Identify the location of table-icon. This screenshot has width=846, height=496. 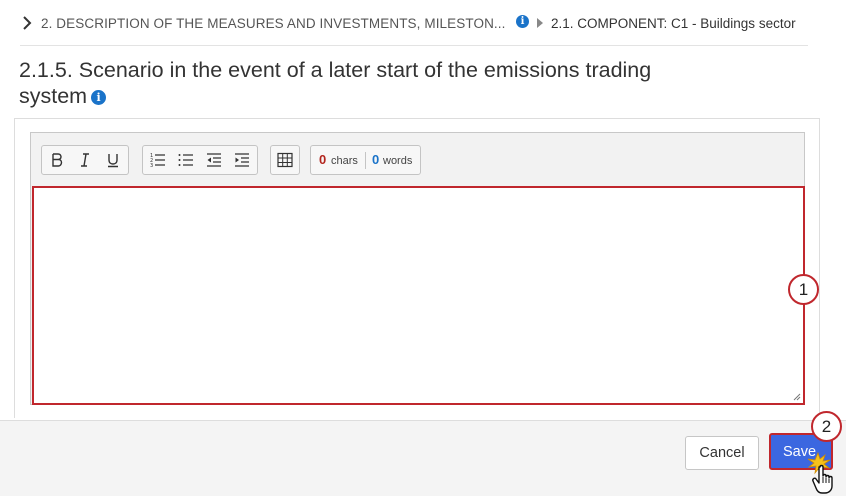
(285, 160).